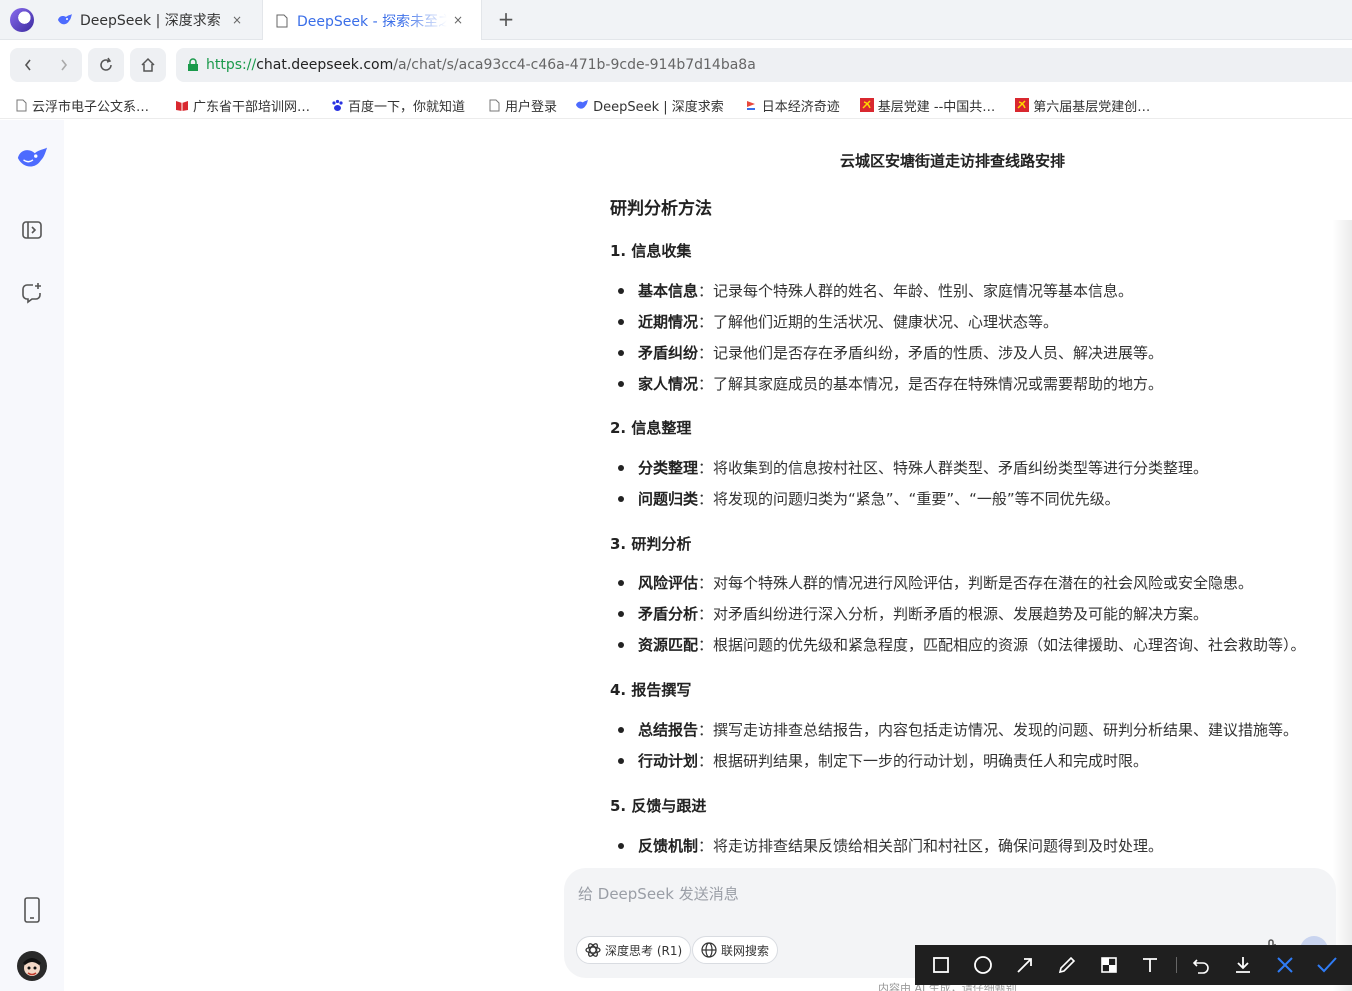 This screenshot has width=1352, height=991. I want to click on arrow-tool-button, so click(1025, 965).